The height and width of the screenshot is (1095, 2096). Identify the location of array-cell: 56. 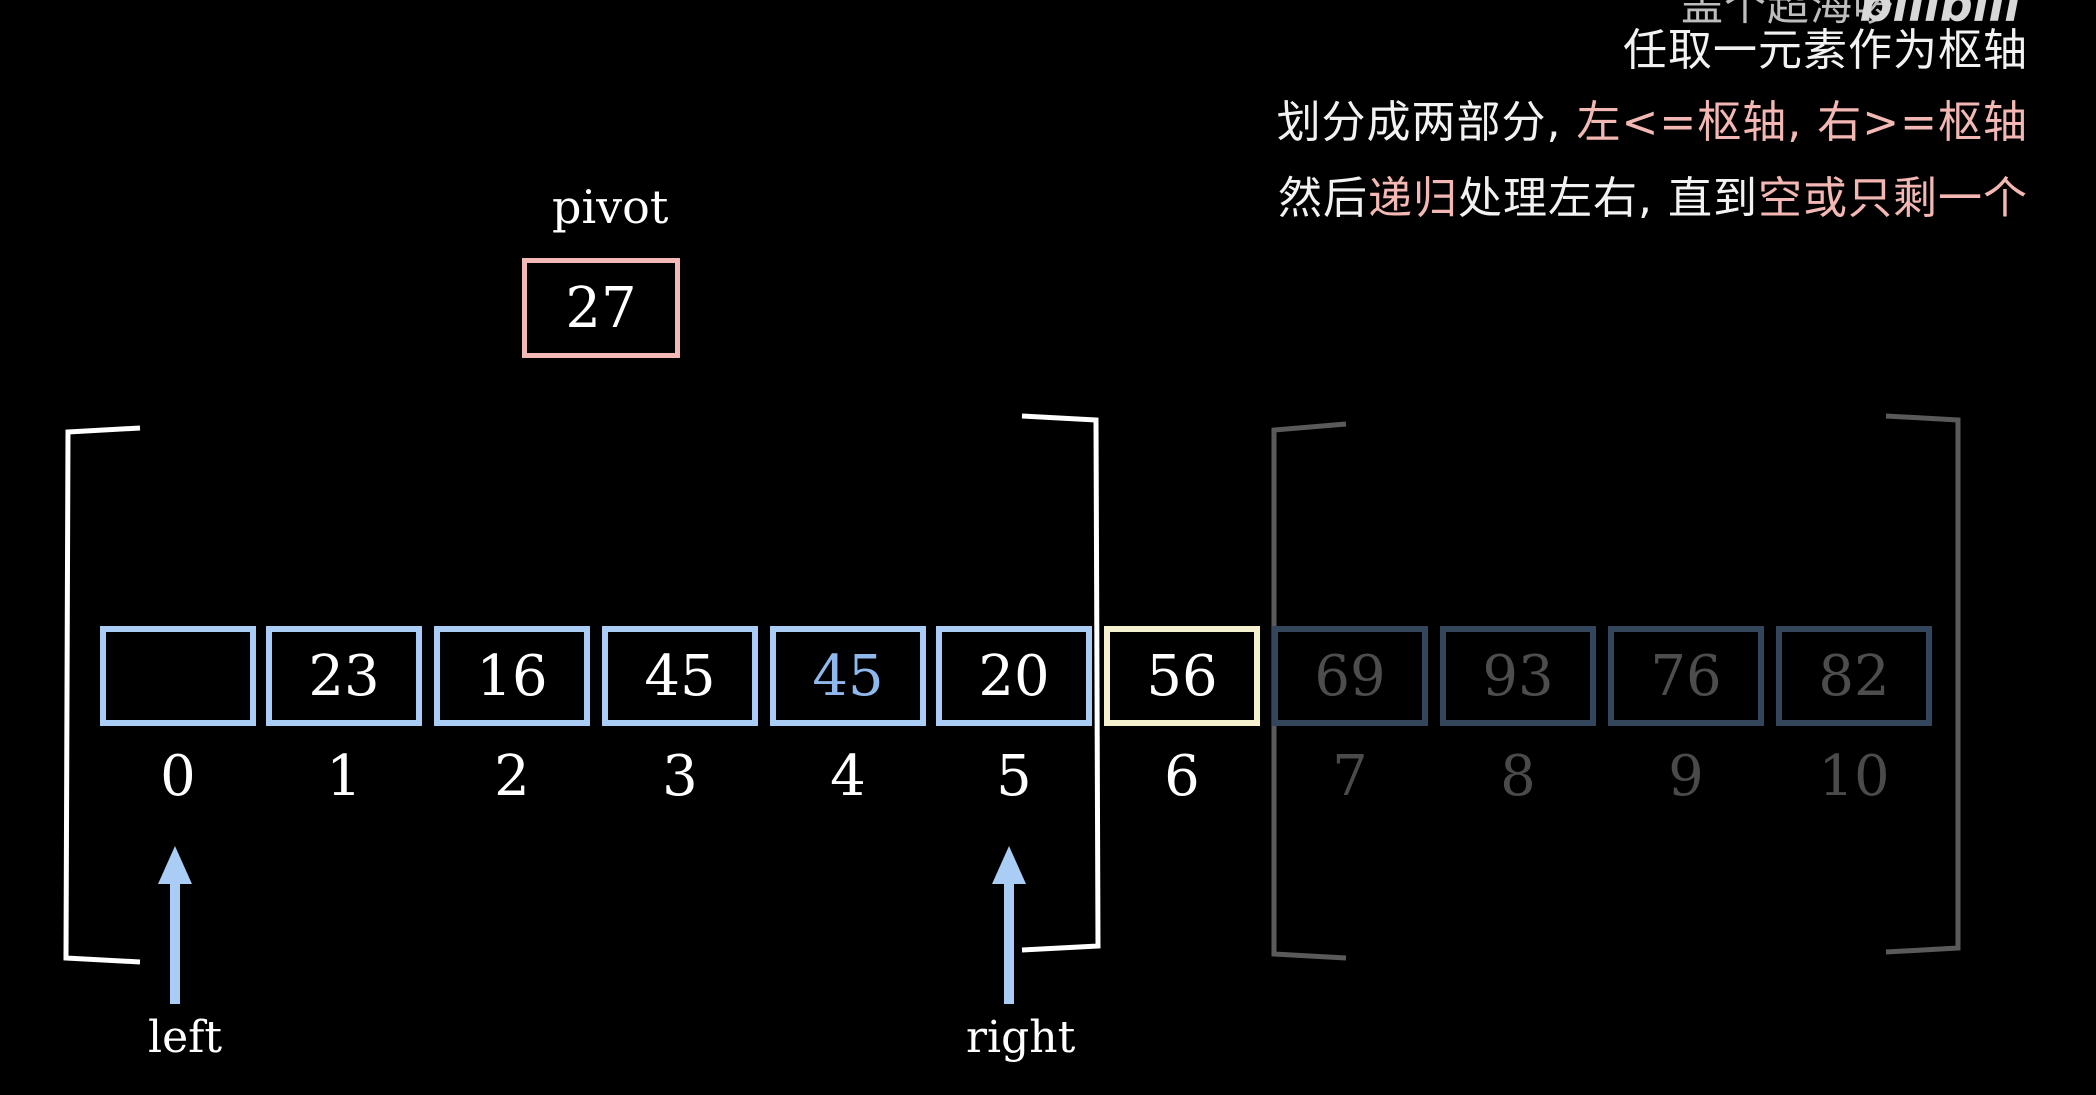
(1182, 676).